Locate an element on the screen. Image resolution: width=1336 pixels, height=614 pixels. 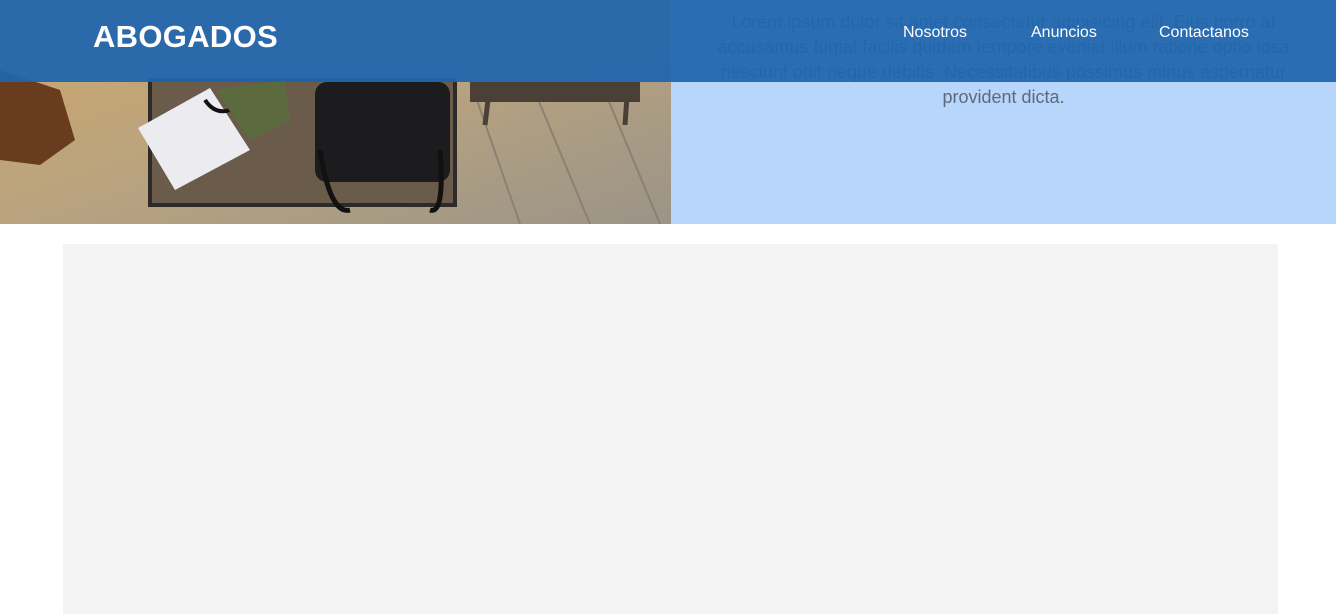
nav-link-anuncios: Anuncios is located at coordinates (1064, 33).